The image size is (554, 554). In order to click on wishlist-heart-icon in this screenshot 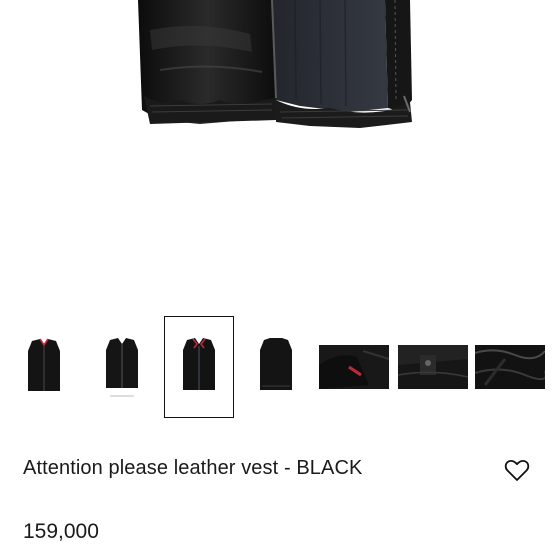, I will do `click(517, 470)`.